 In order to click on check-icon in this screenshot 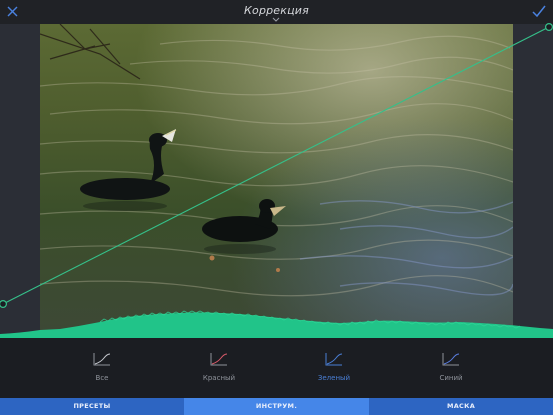, I will do `click(539, 11)`.